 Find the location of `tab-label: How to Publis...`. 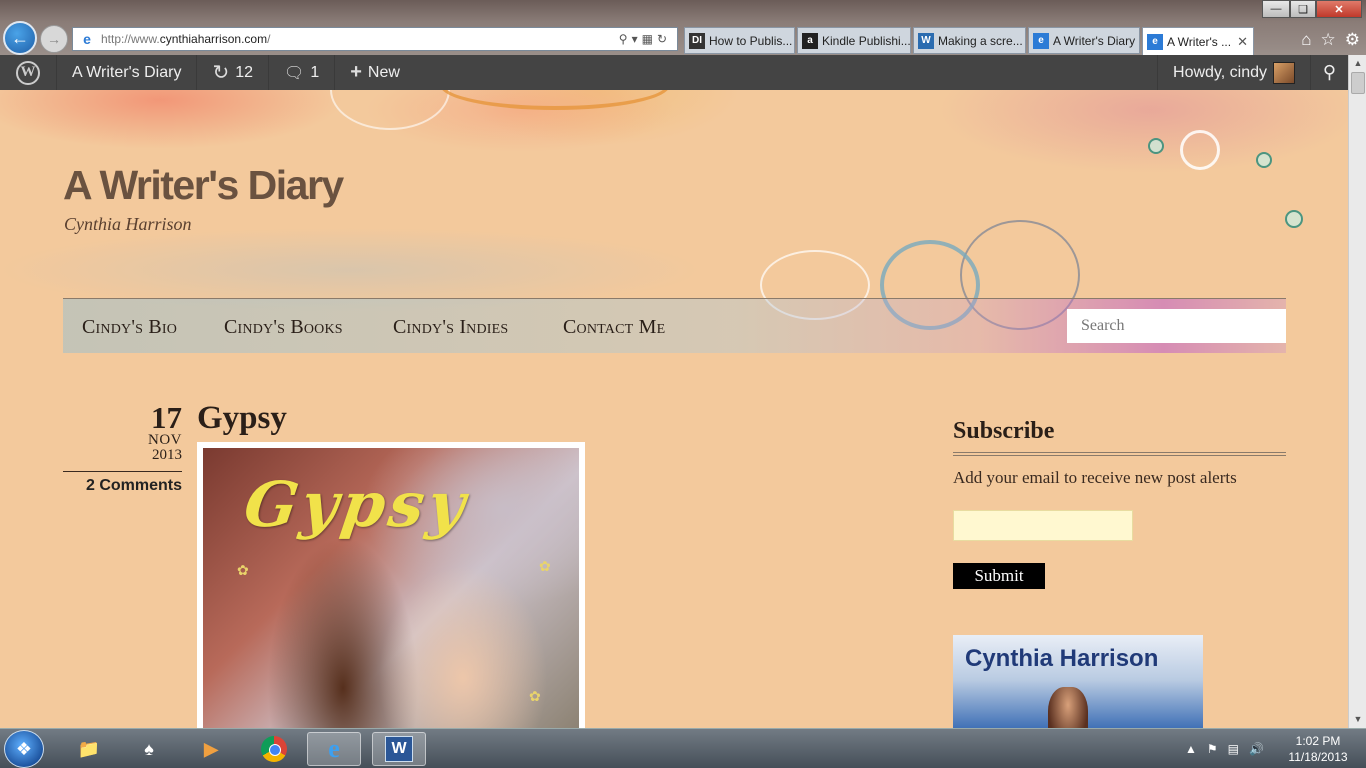

tab-label: How to Publis... is located at coordinates (751, 40).